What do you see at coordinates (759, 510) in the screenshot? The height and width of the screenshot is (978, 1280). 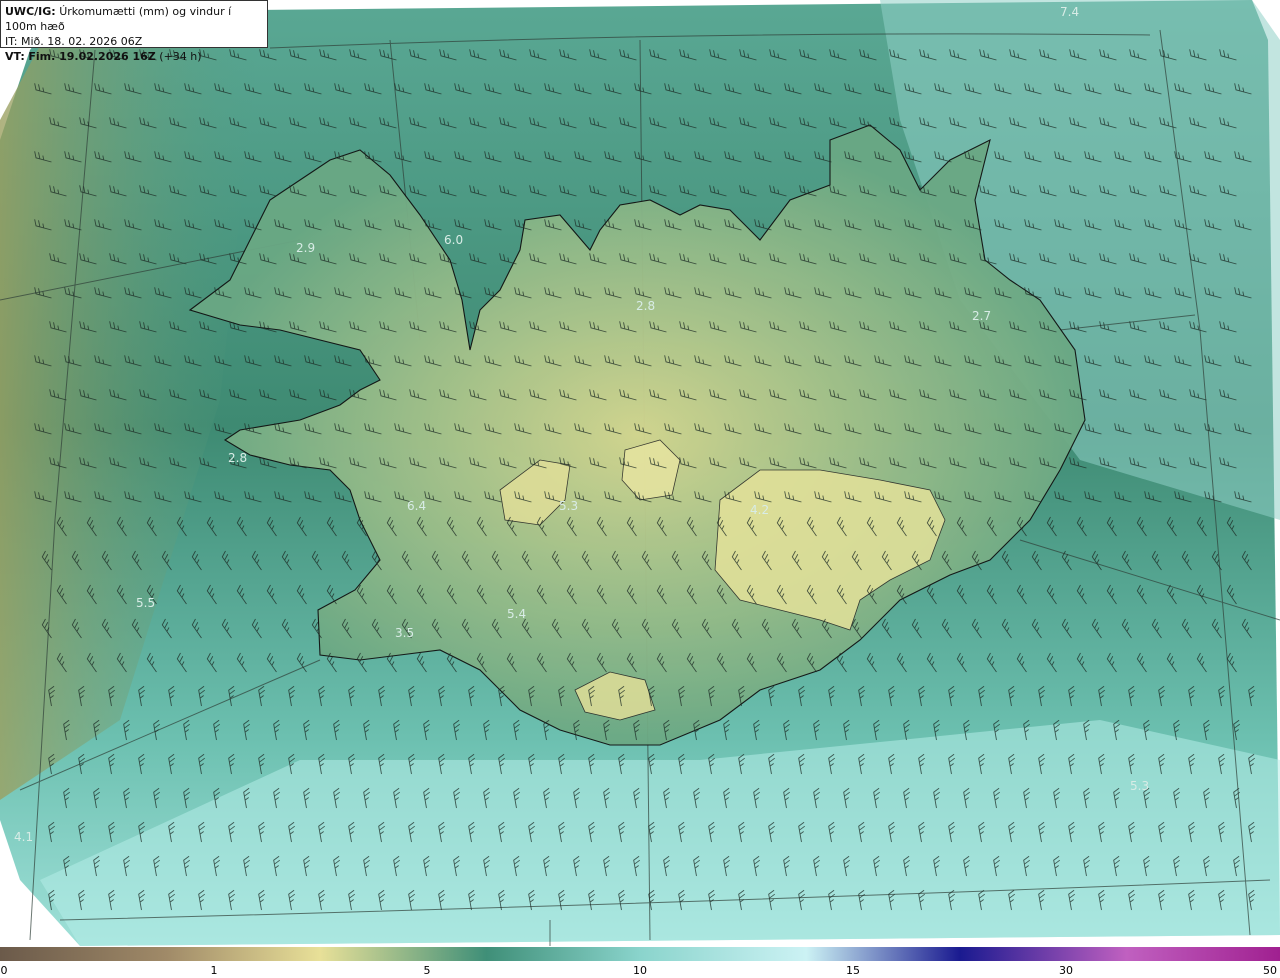 I see `map-value-label: 4.2` at bounding box center [759, 510].